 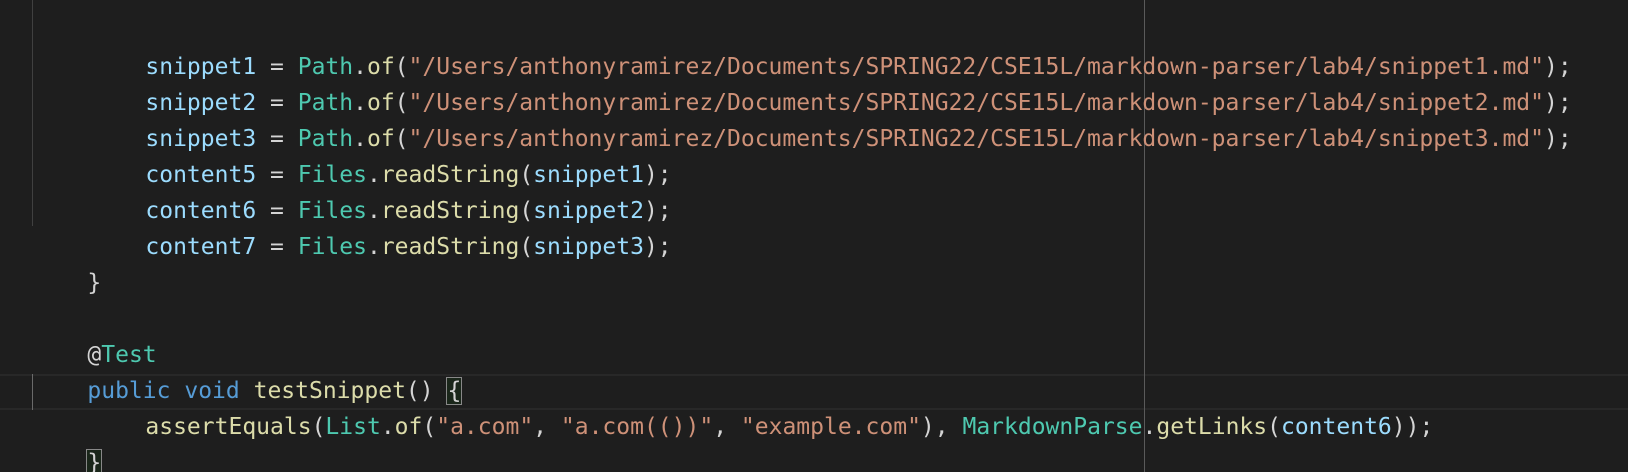 I want to click on code-token: readString, so click(x=450, y=247).